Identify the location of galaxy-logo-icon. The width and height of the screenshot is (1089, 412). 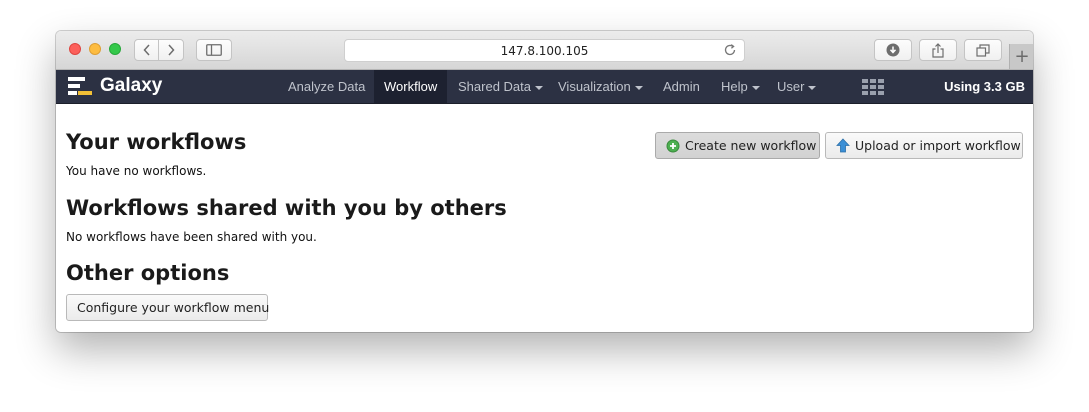
(81, 89).